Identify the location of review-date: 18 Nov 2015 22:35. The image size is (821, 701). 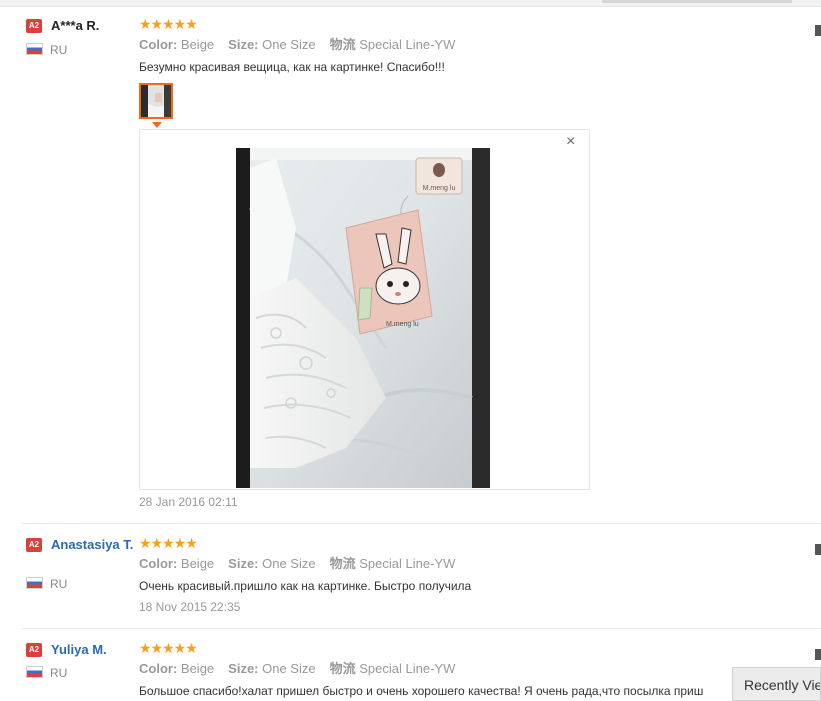
(190, 607).